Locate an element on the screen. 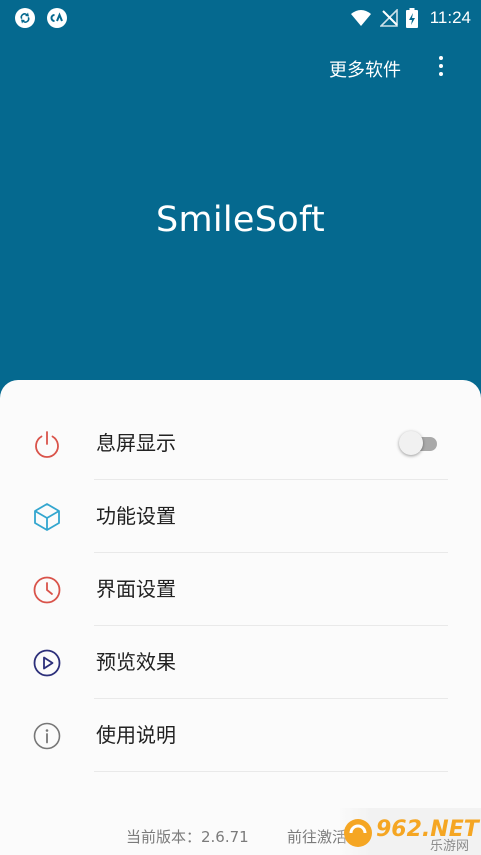 This screenshot has height=855, width=481. battery-charging-icon is located at coordinates (411, 18).